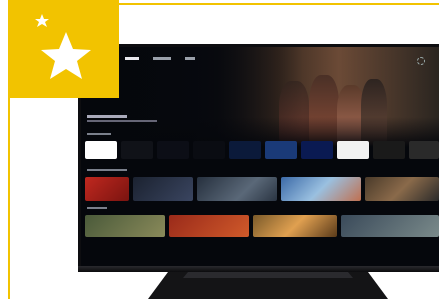 The height and width of the screenshot is (299, 439). What do you see at coordinates (268, 285) in the screenshot?
I see `tv-stand` at bounding box center [268, 285].